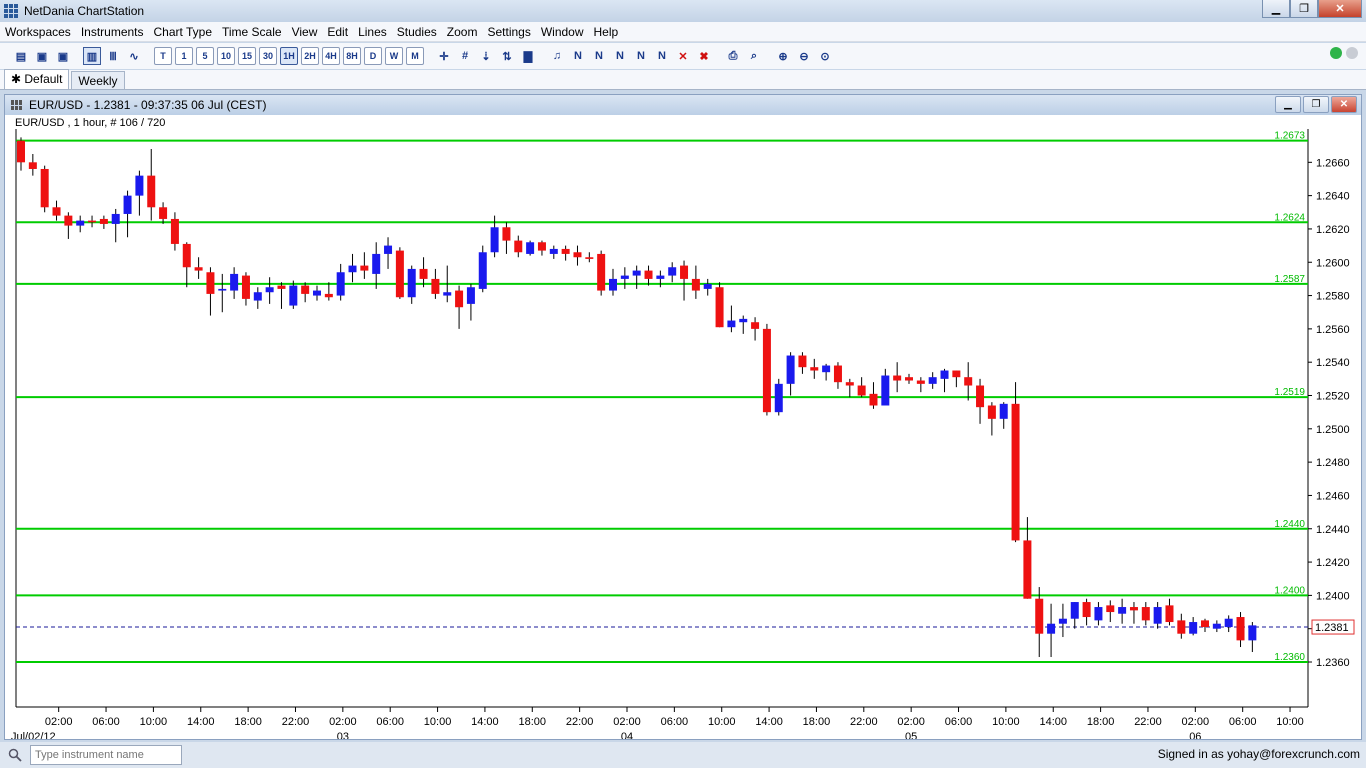 Image resolution: width=1366 pixels, height=768 pixels. I want to click on bar-chart-icon: Ⅲ, so click(113, 56).